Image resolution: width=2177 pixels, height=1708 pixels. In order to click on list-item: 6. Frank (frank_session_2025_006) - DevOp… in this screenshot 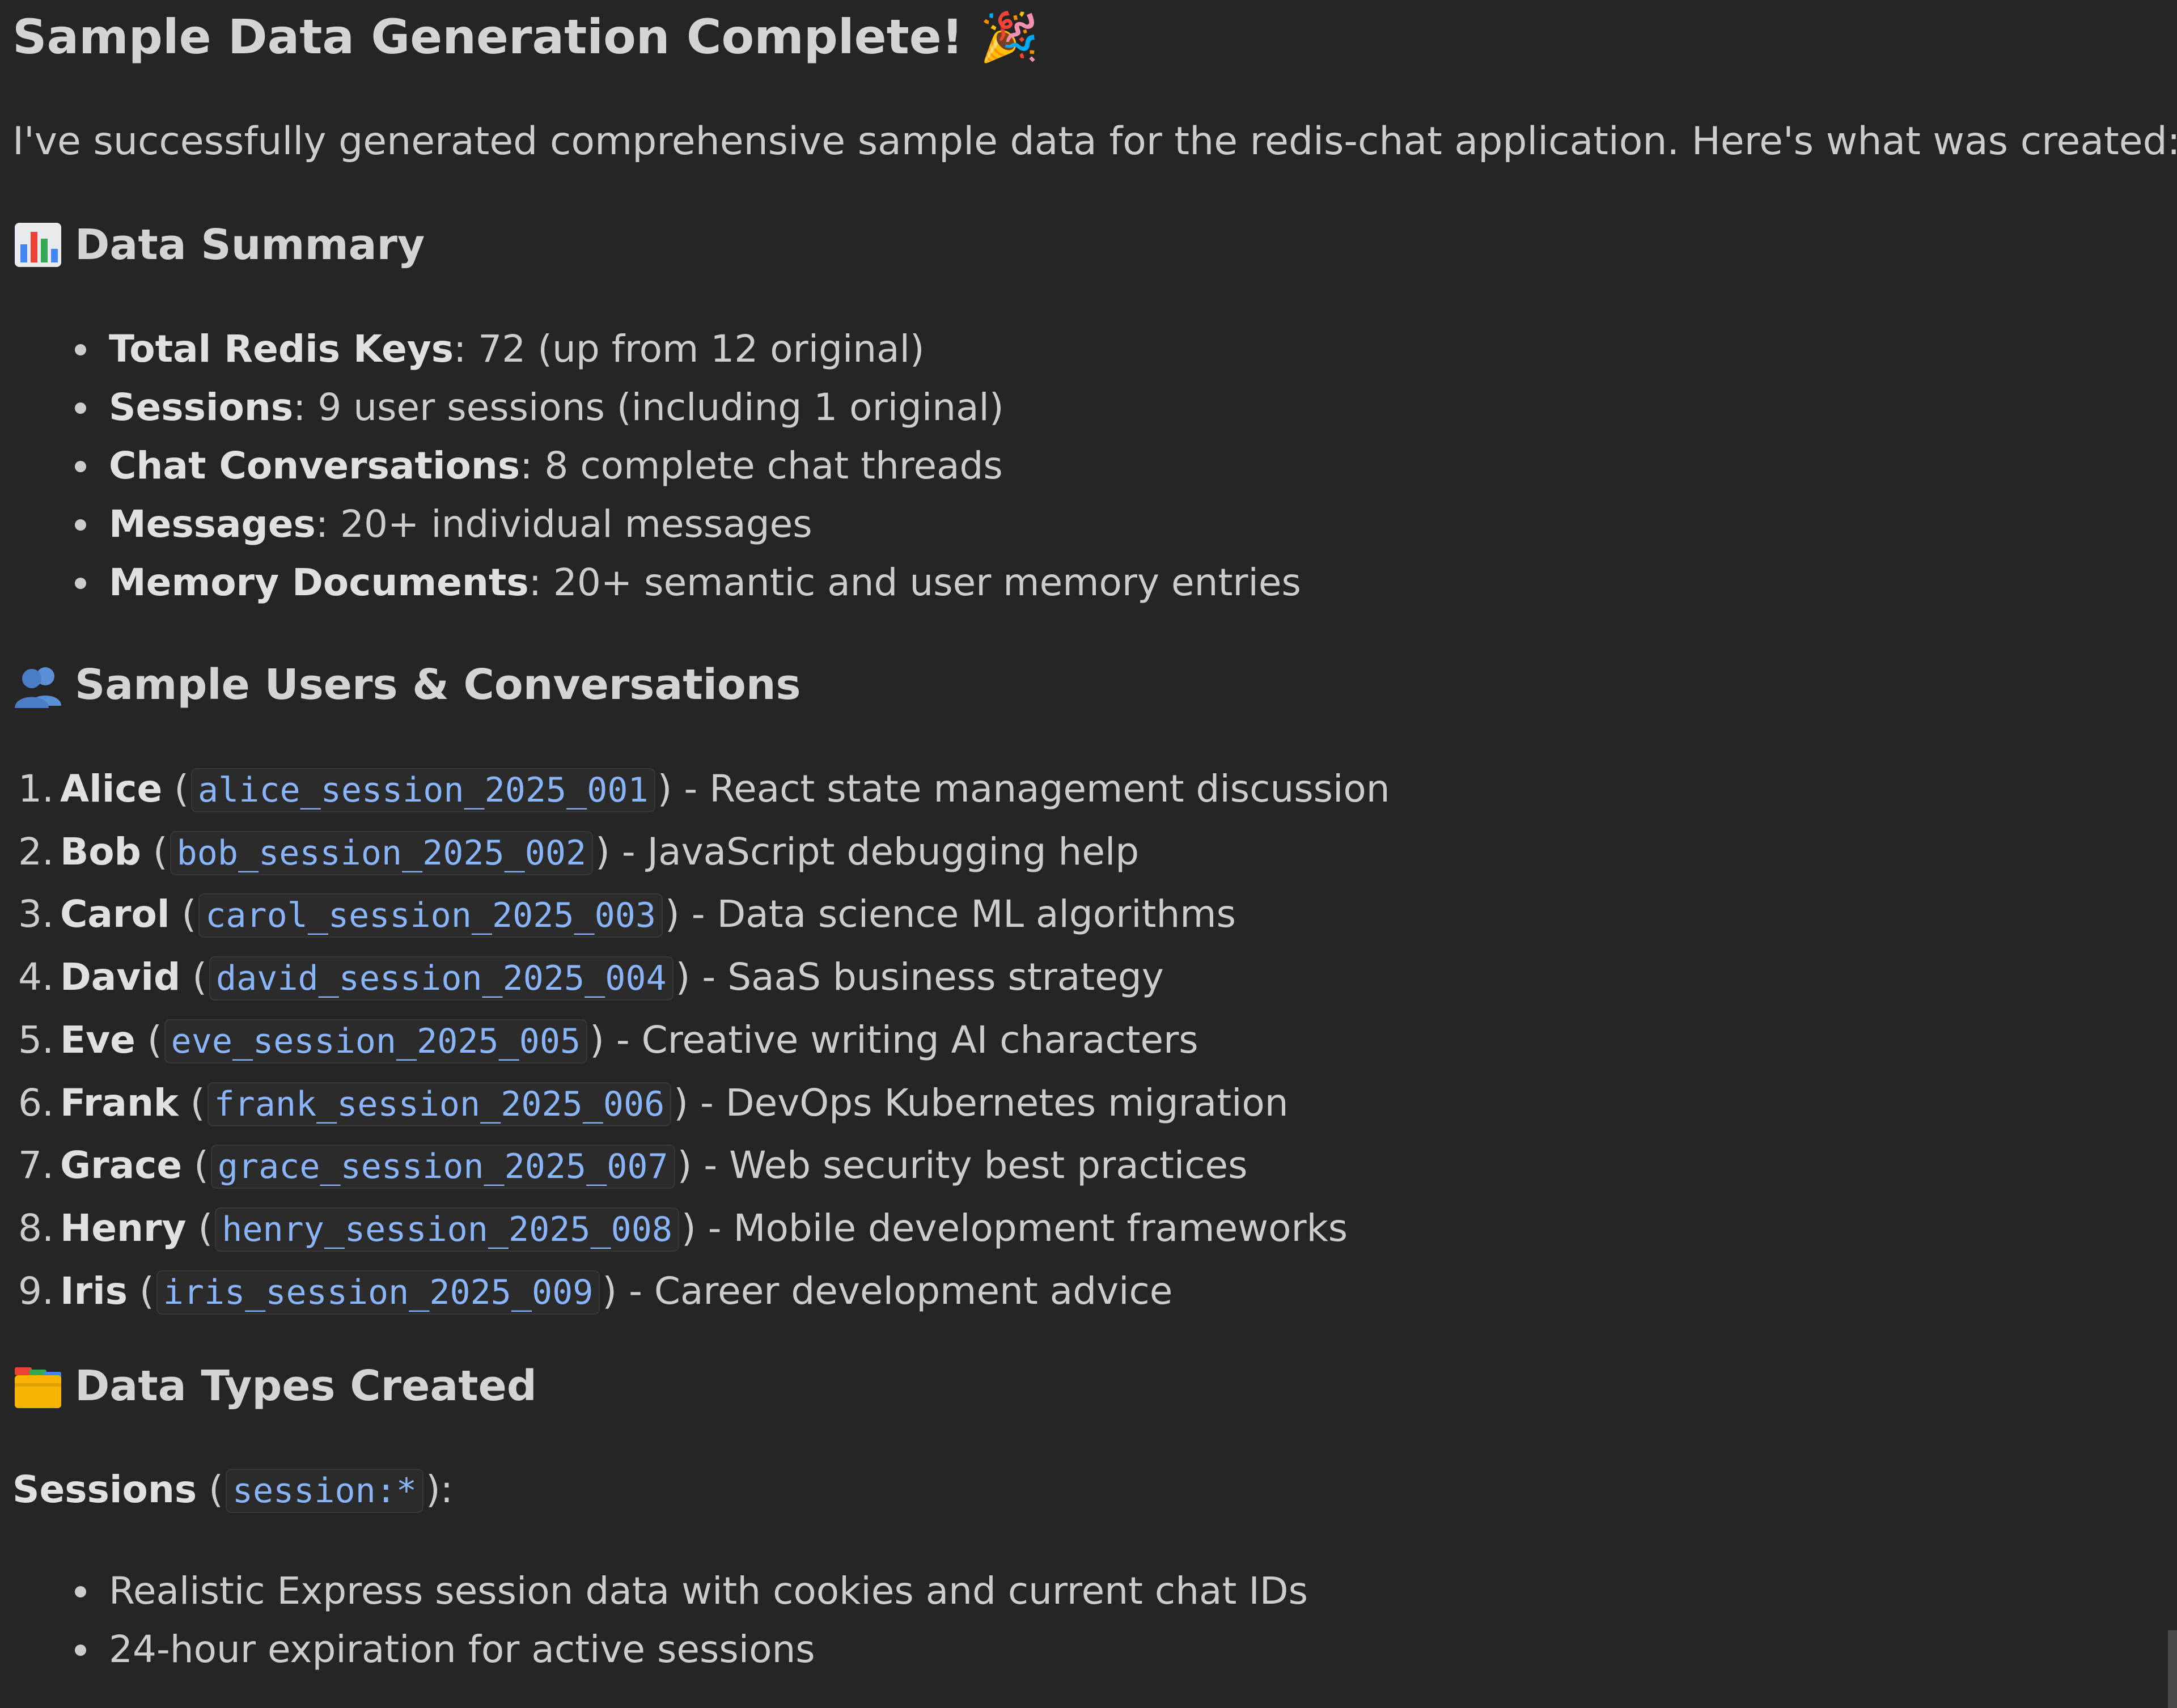, I will do `click(701, 1104)`.